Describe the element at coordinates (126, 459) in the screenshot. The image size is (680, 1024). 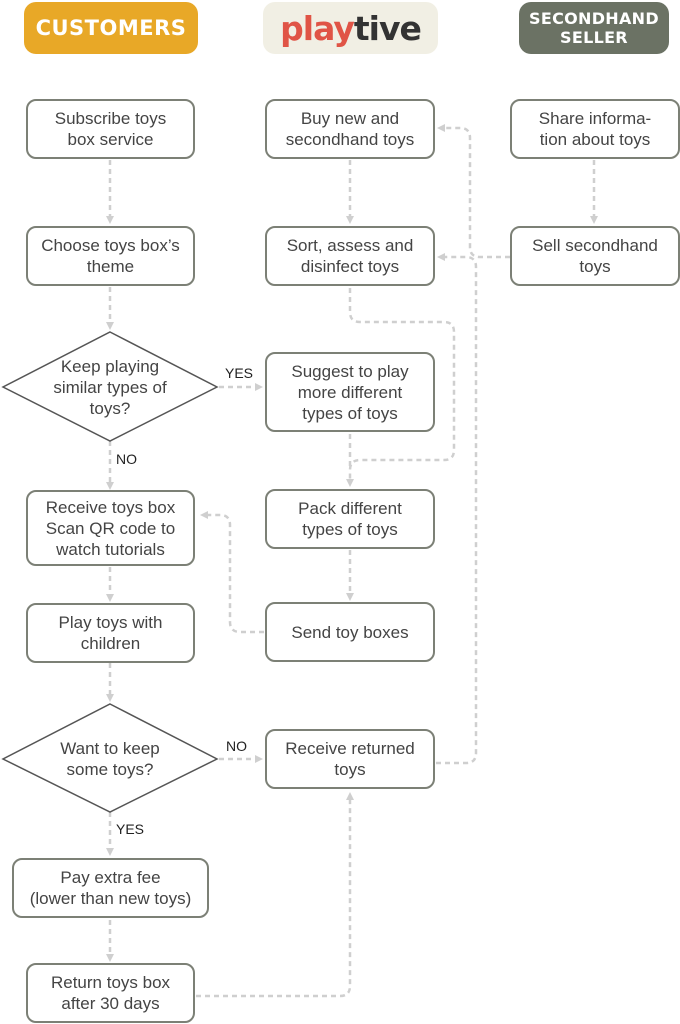
I see `label-no-keep-playing: NO` at that location.